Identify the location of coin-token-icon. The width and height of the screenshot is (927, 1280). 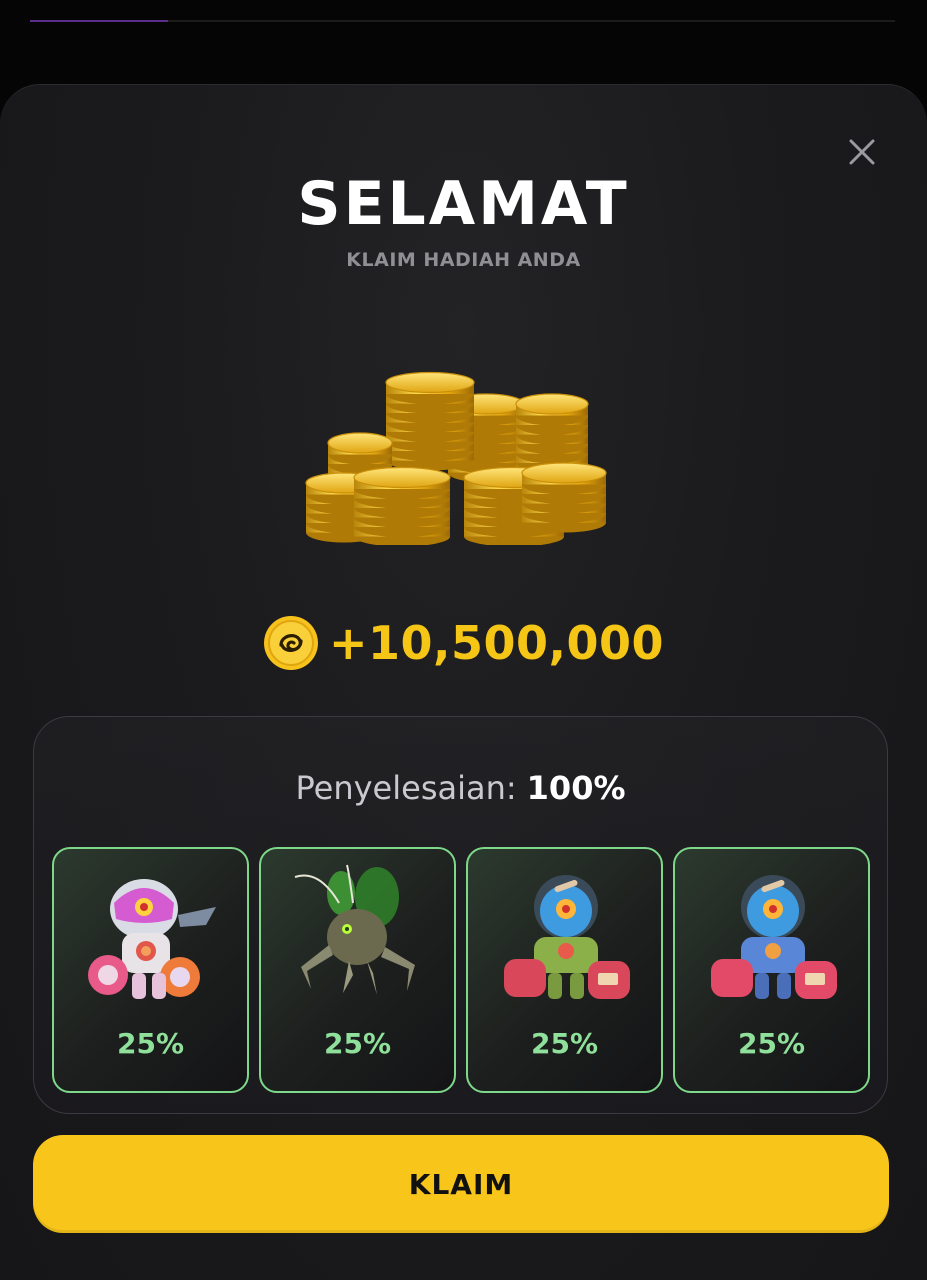
(290, 643).